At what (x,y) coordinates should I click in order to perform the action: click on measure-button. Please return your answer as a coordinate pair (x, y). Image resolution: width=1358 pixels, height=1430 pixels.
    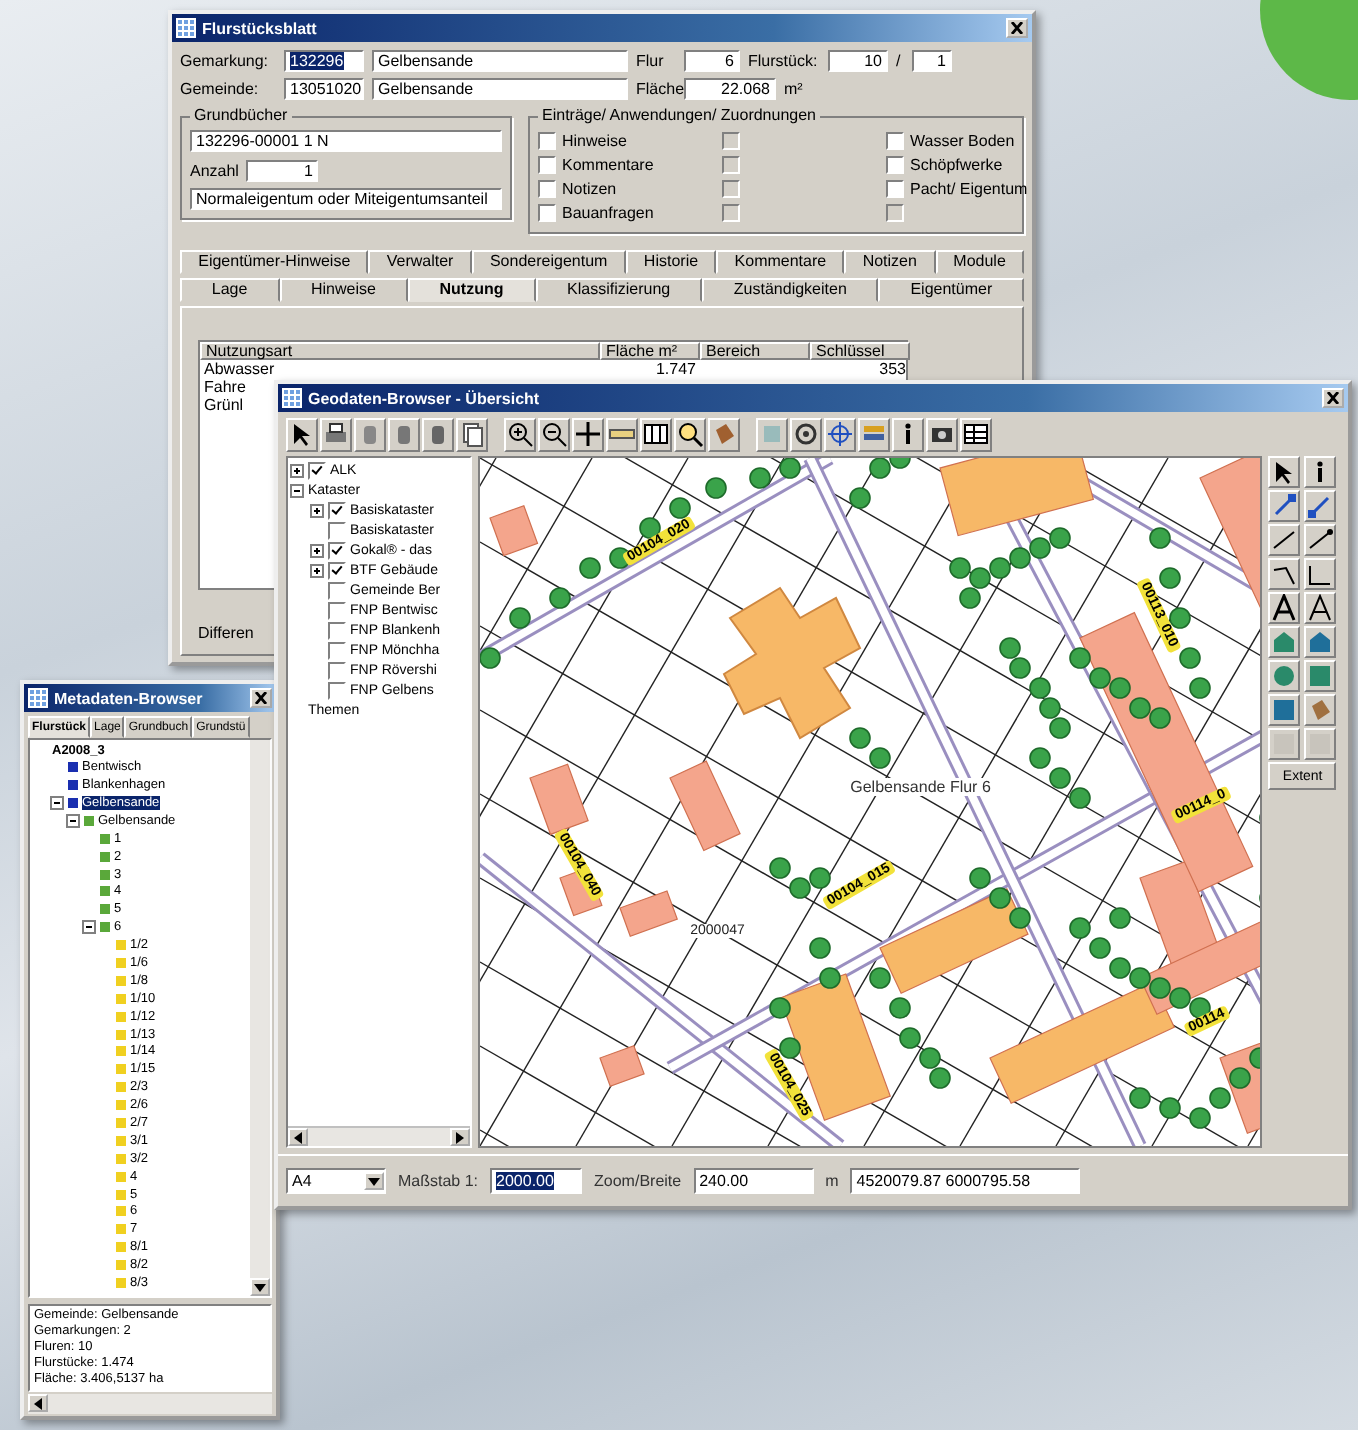
    Looking at the image, I should click on (622, 434).